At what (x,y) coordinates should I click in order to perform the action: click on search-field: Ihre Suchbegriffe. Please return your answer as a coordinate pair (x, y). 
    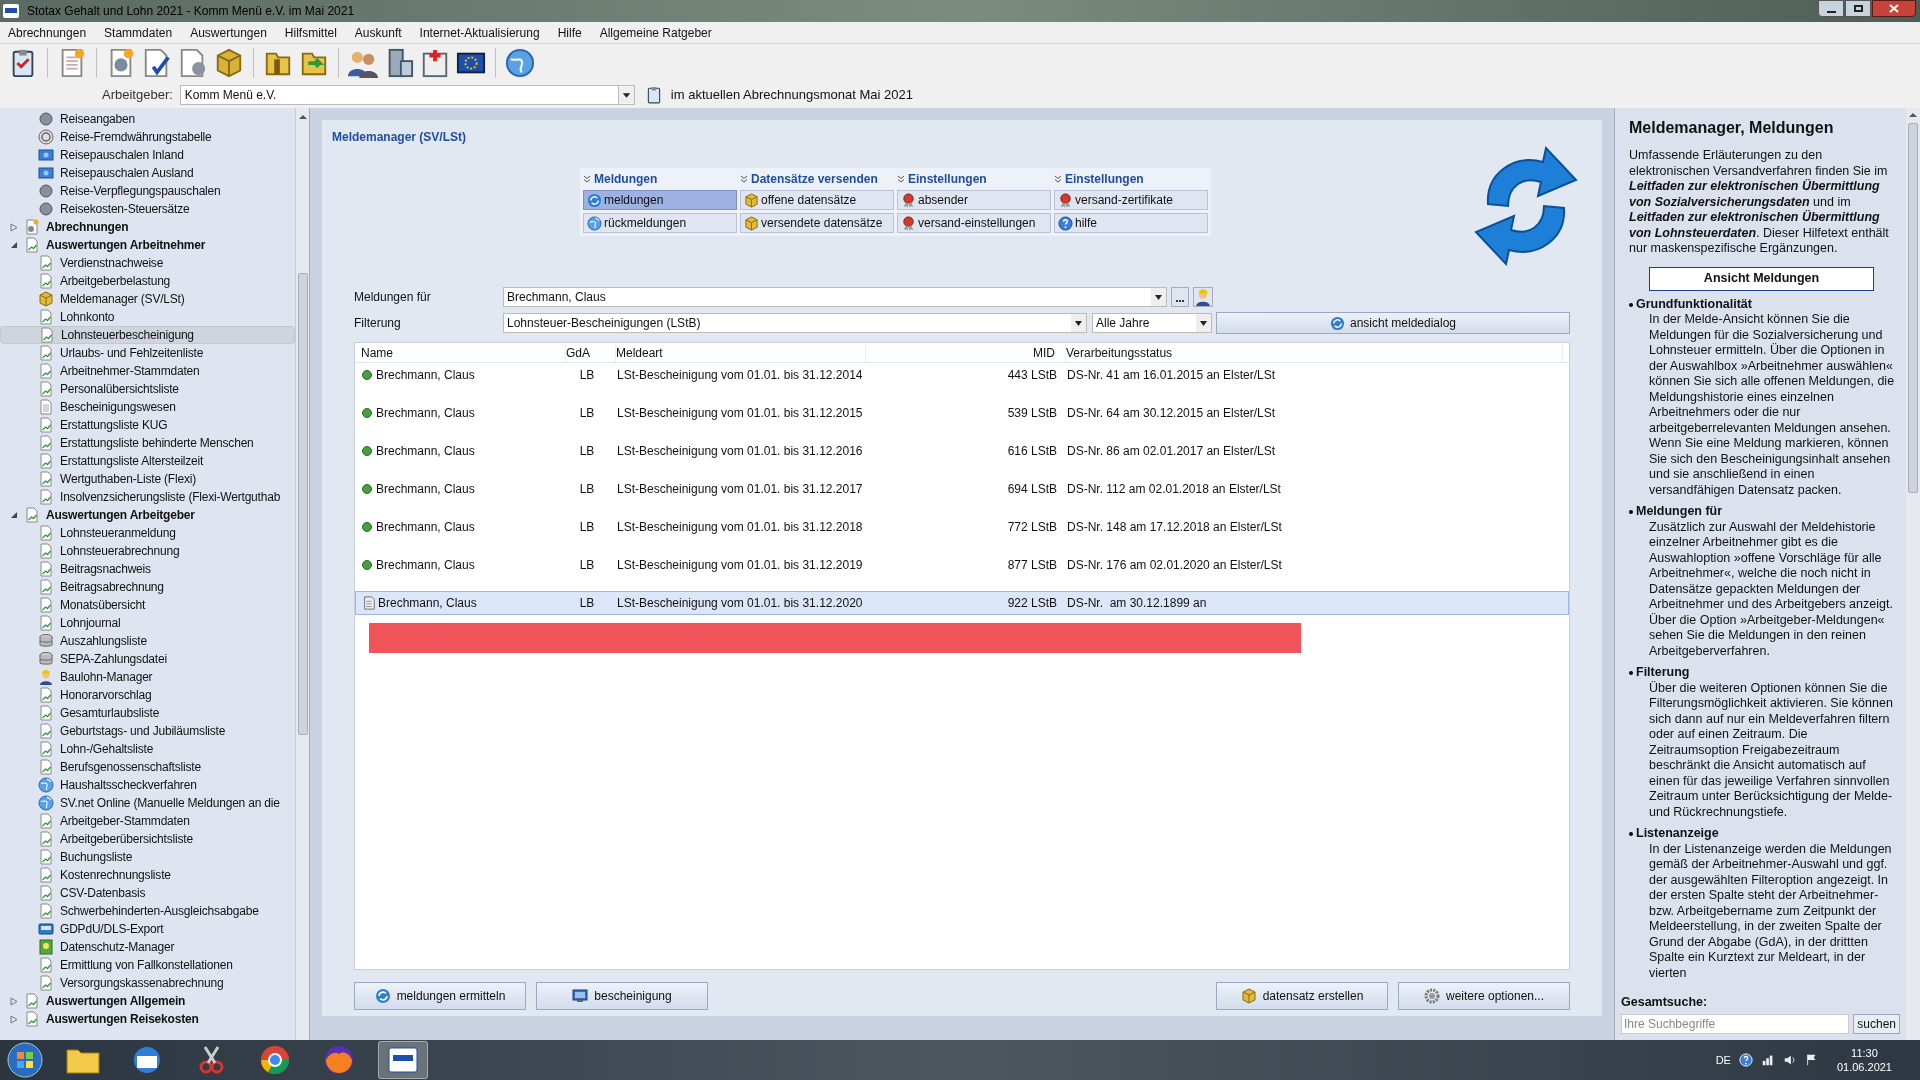
    Looking at the image, I should click on (1735, 1024).